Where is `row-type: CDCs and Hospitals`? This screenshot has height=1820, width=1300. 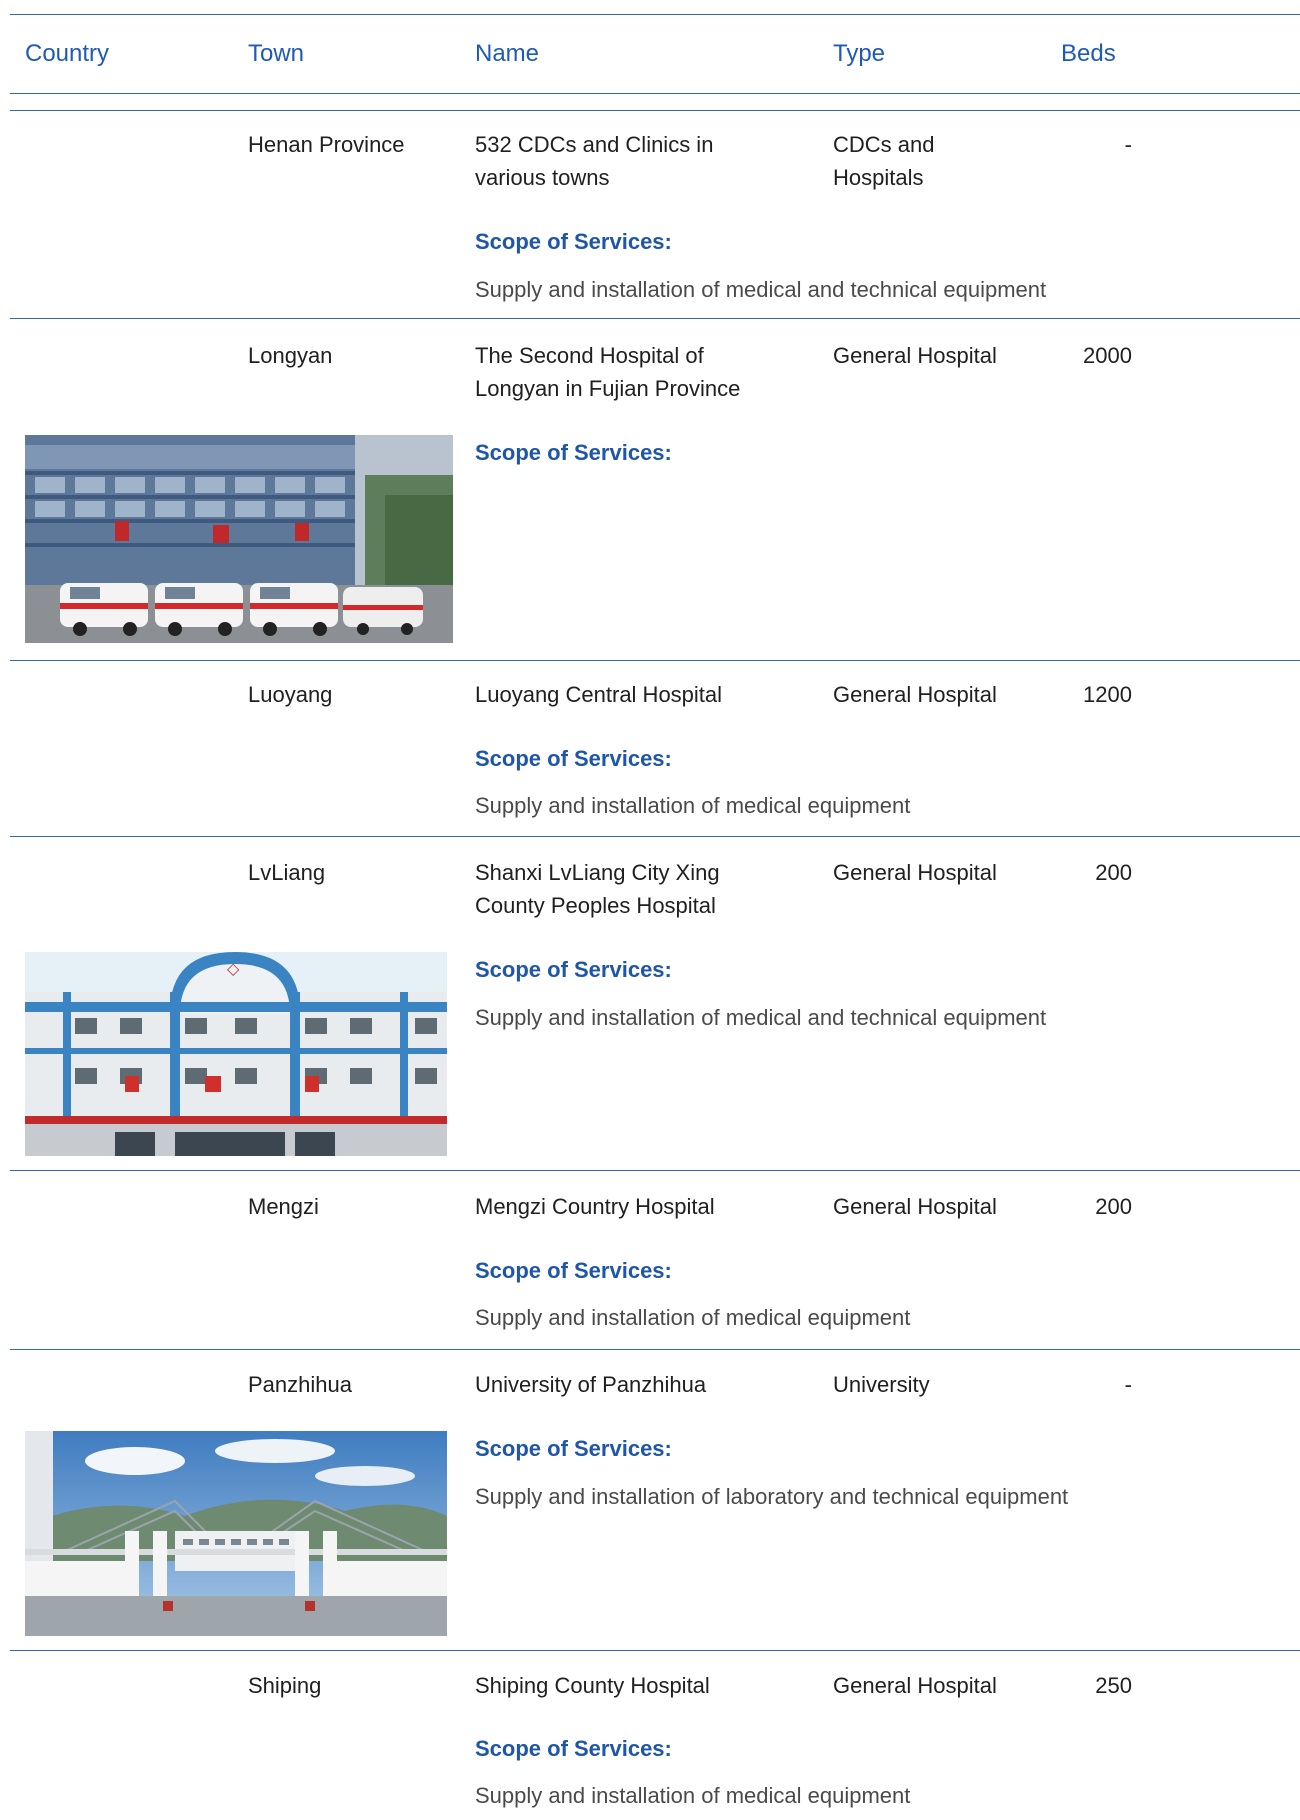 row-type: CDCs and Hospitals is located at coordinates (883, 161).